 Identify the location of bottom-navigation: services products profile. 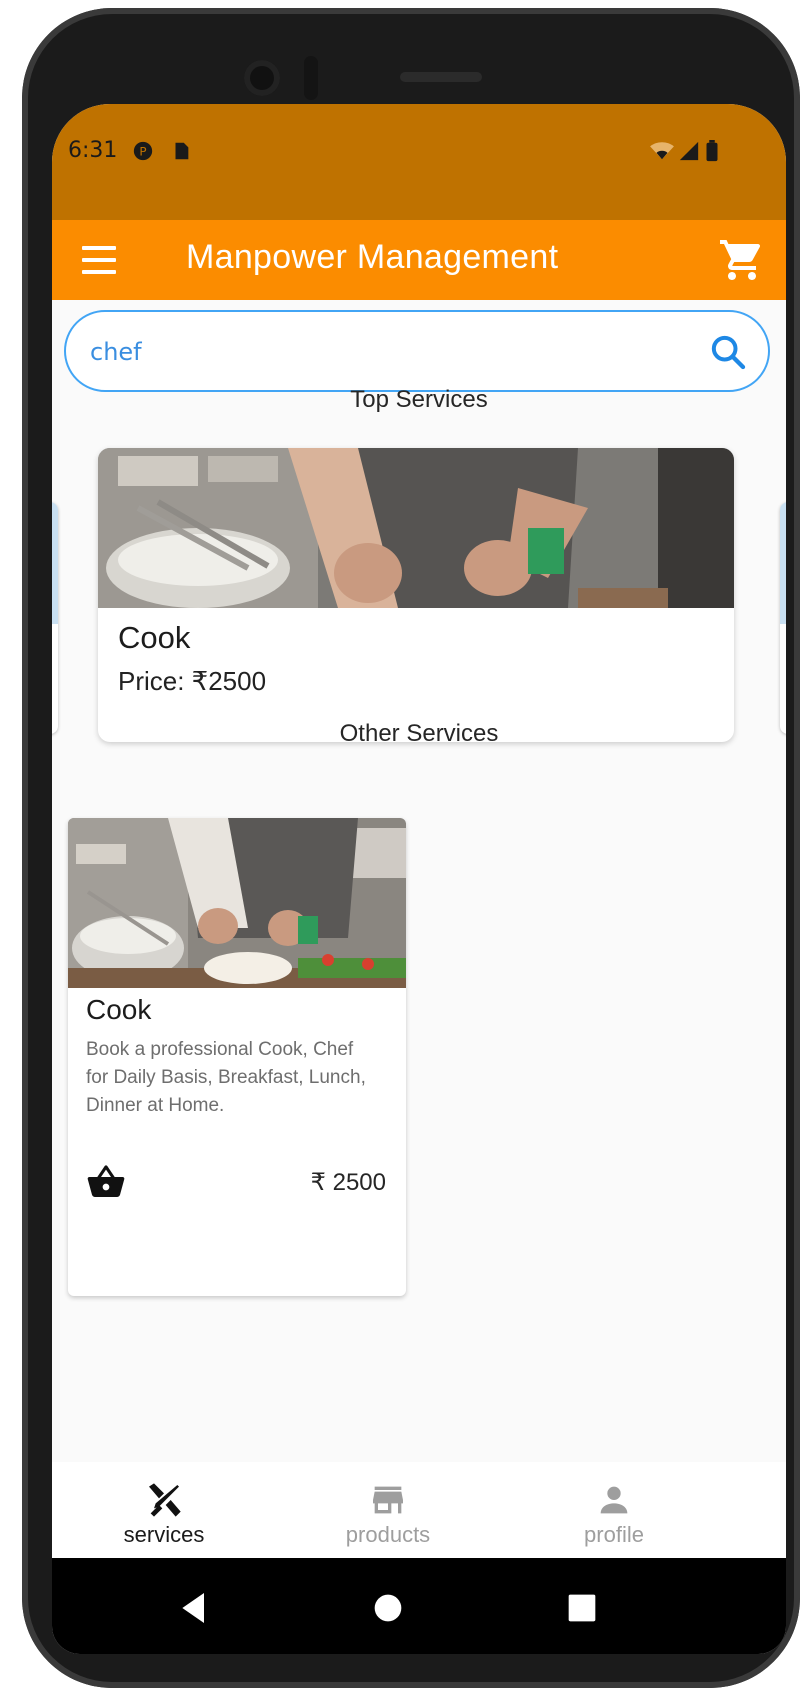
(419, 1510).